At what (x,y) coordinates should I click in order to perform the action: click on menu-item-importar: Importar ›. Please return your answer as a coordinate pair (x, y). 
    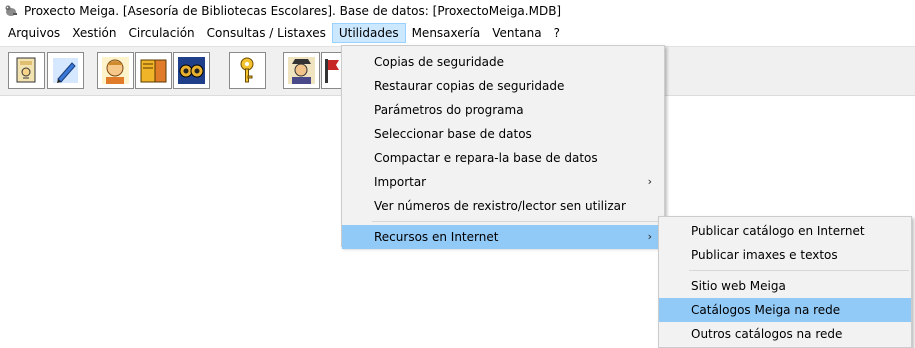
    Looking at the image, I should click on (503, 182).